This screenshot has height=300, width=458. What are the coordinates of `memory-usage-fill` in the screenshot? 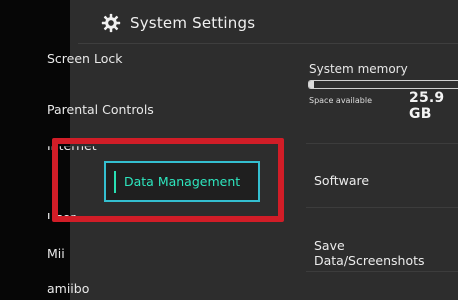 It's located at (311, 84).